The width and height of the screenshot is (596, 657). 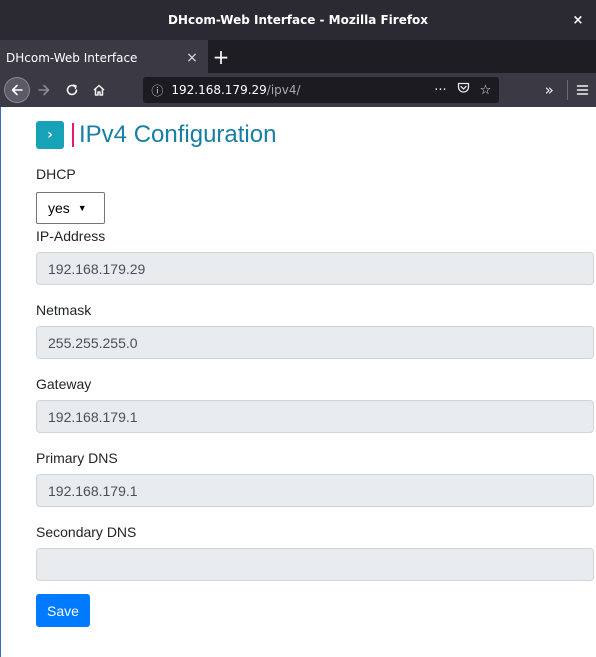 What do you see at coordinates (221, 56) in the screenshot?
I see `new-tab-icon: +` at bounding box center [221, 56].